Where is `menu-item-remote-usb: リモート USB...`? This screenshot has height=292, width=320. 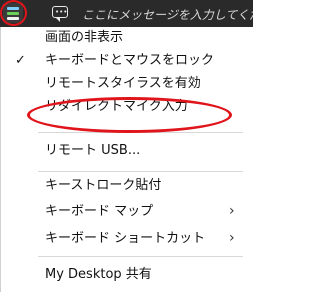 menu-item-remote-usb: リモート USB... is located at coordinates (127, 151).